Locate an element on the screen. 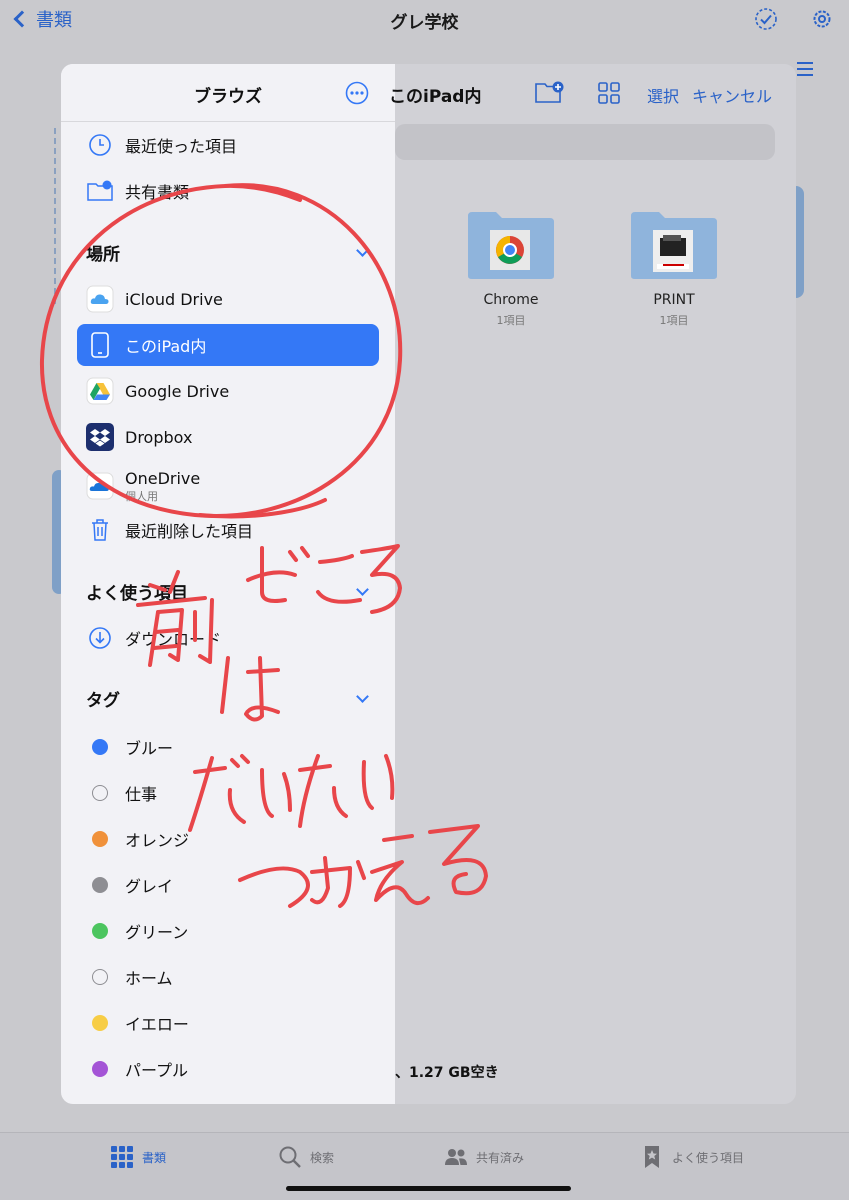  section-title-tags: タグ is located at coordinates (103, 701).